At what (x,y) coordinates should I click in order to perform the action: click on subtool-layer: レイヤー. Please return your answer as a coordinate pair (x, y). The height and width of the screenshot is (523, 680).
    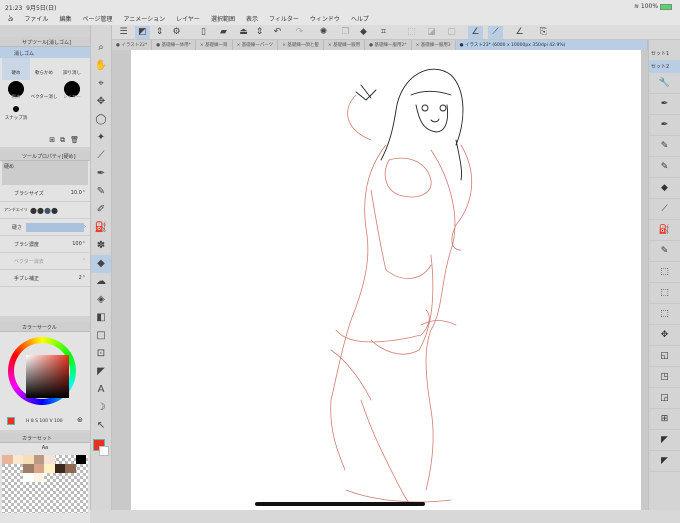
    Looking at the image, I should click on (72, 91).